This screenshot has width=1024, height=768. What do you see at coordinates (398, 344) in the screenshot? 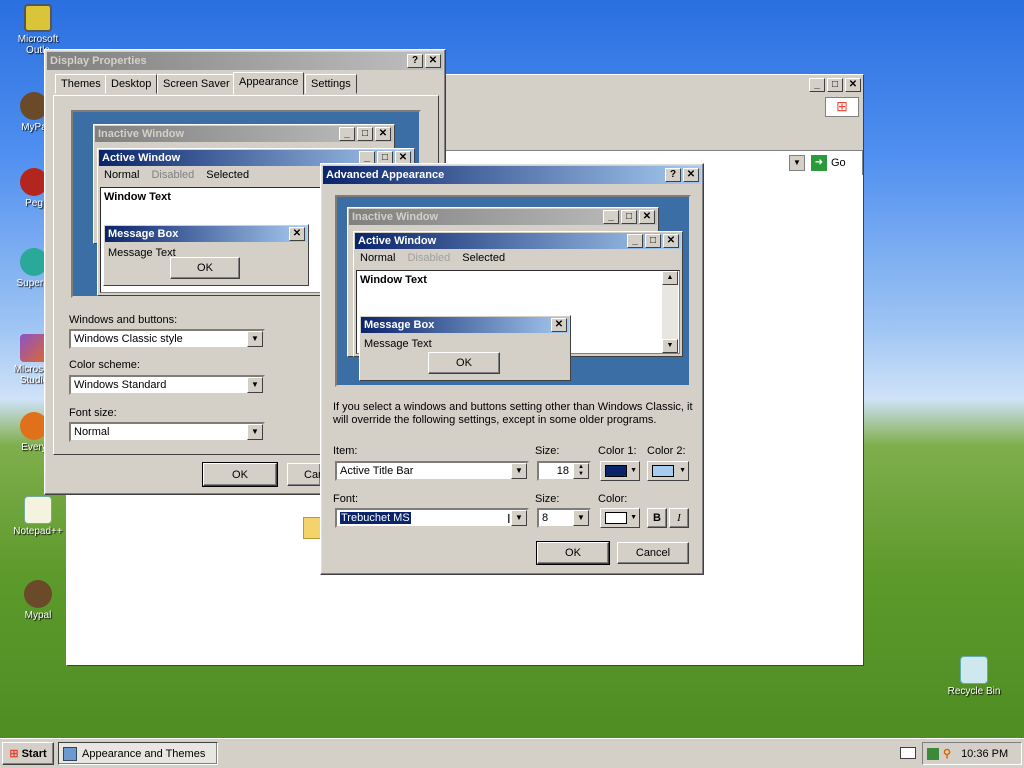
I see `message-text: Message Text` at bounding box center [398, 344].